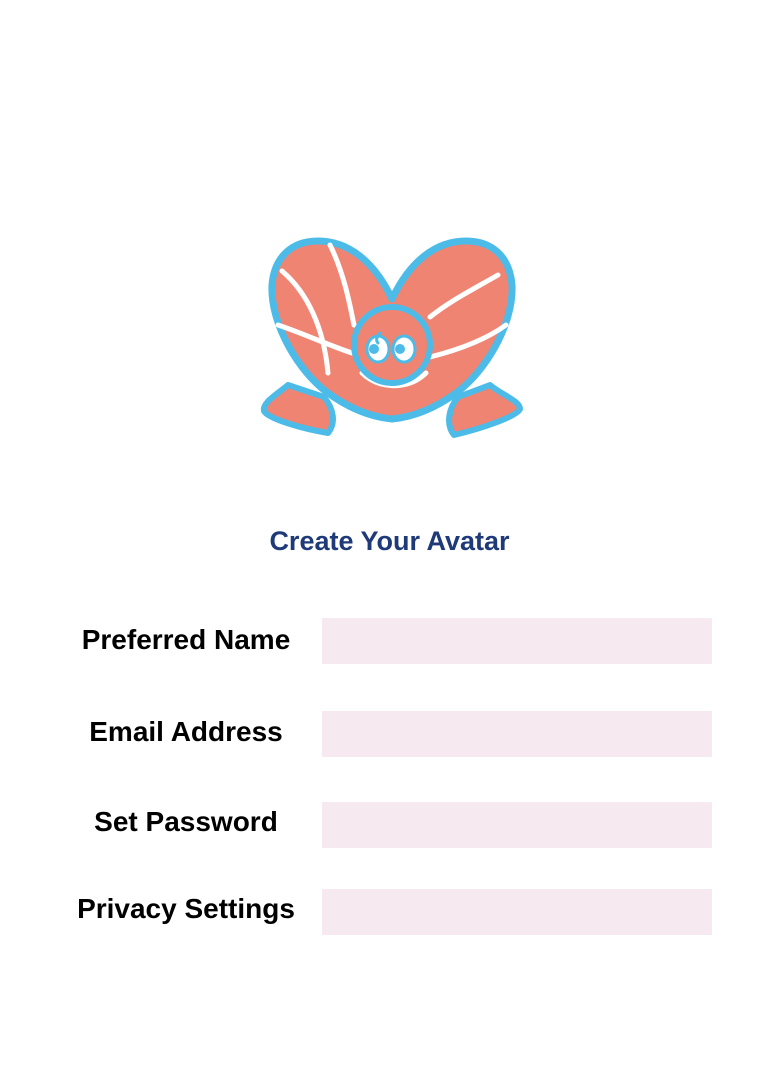 The height and width of the screenshot is (1080, 779). Describe the element at coordinates (389, 541) in the screenshot. I see `page-title: Create Your Avatar` at that location.